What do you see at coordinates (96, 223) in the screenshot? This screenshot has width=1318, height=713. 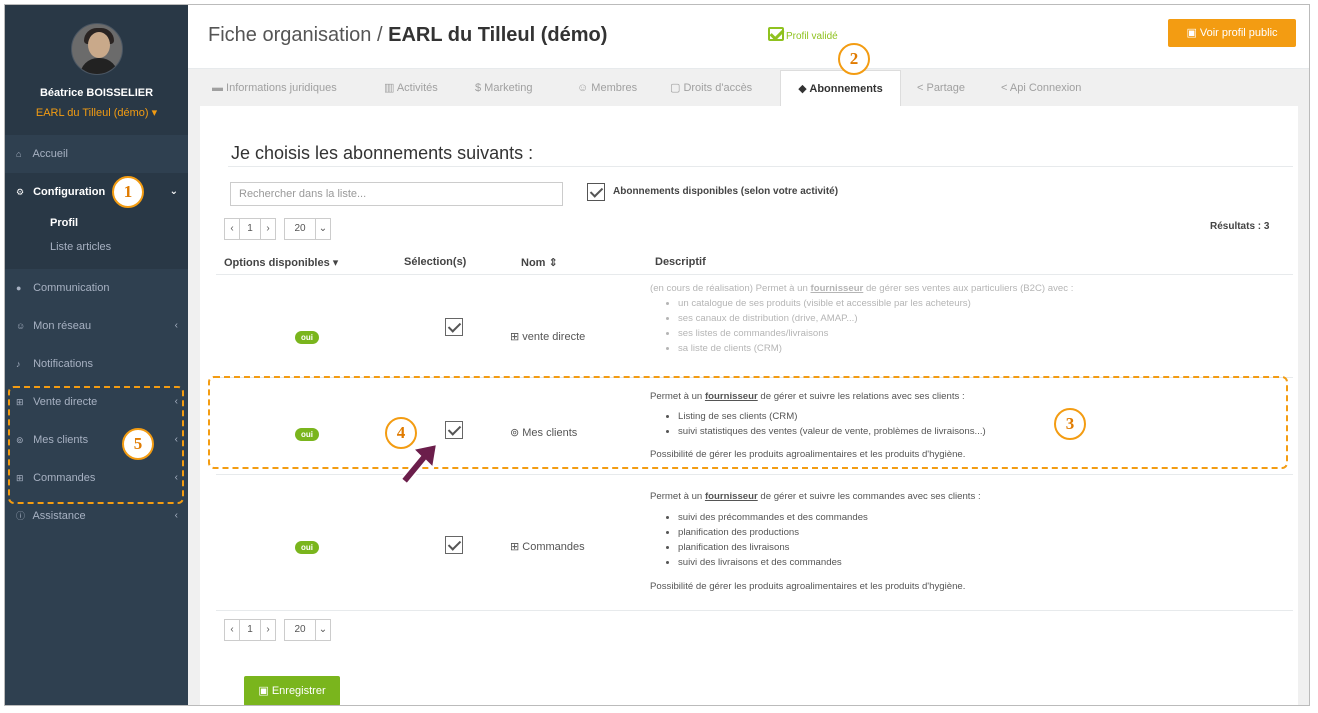 I see `sidebar-item-profil: Profil` at bounding box center [96, 223].